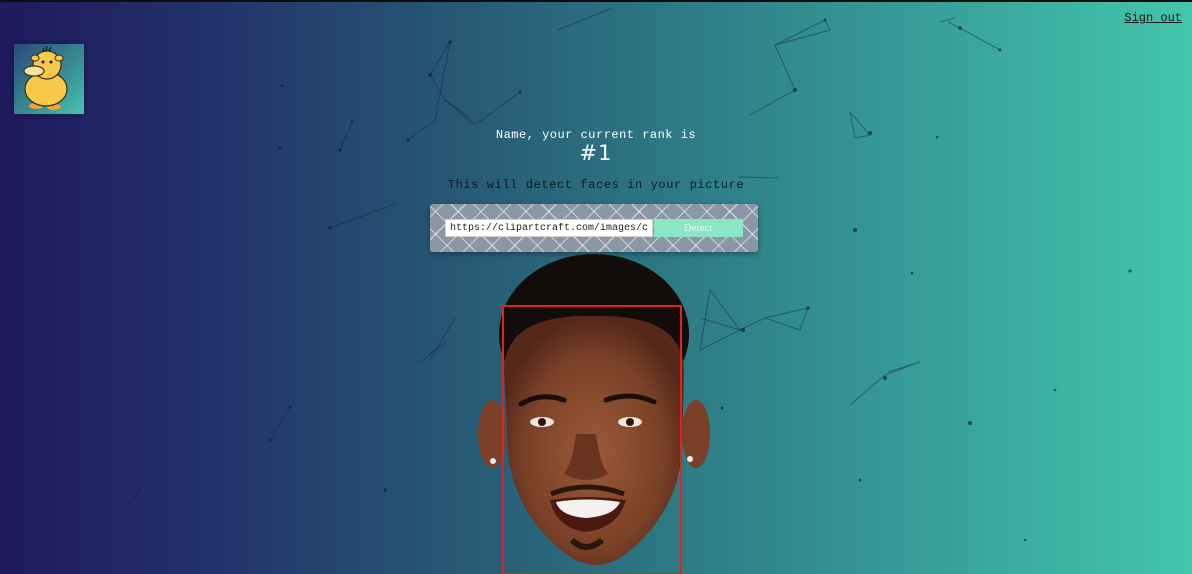 This screenshot has height=574, width=1192. What do you see at coordinates (596, 135) in the screenshot?
I see `rank-title: Name, your current rank is` at bounding box center [596, 135].